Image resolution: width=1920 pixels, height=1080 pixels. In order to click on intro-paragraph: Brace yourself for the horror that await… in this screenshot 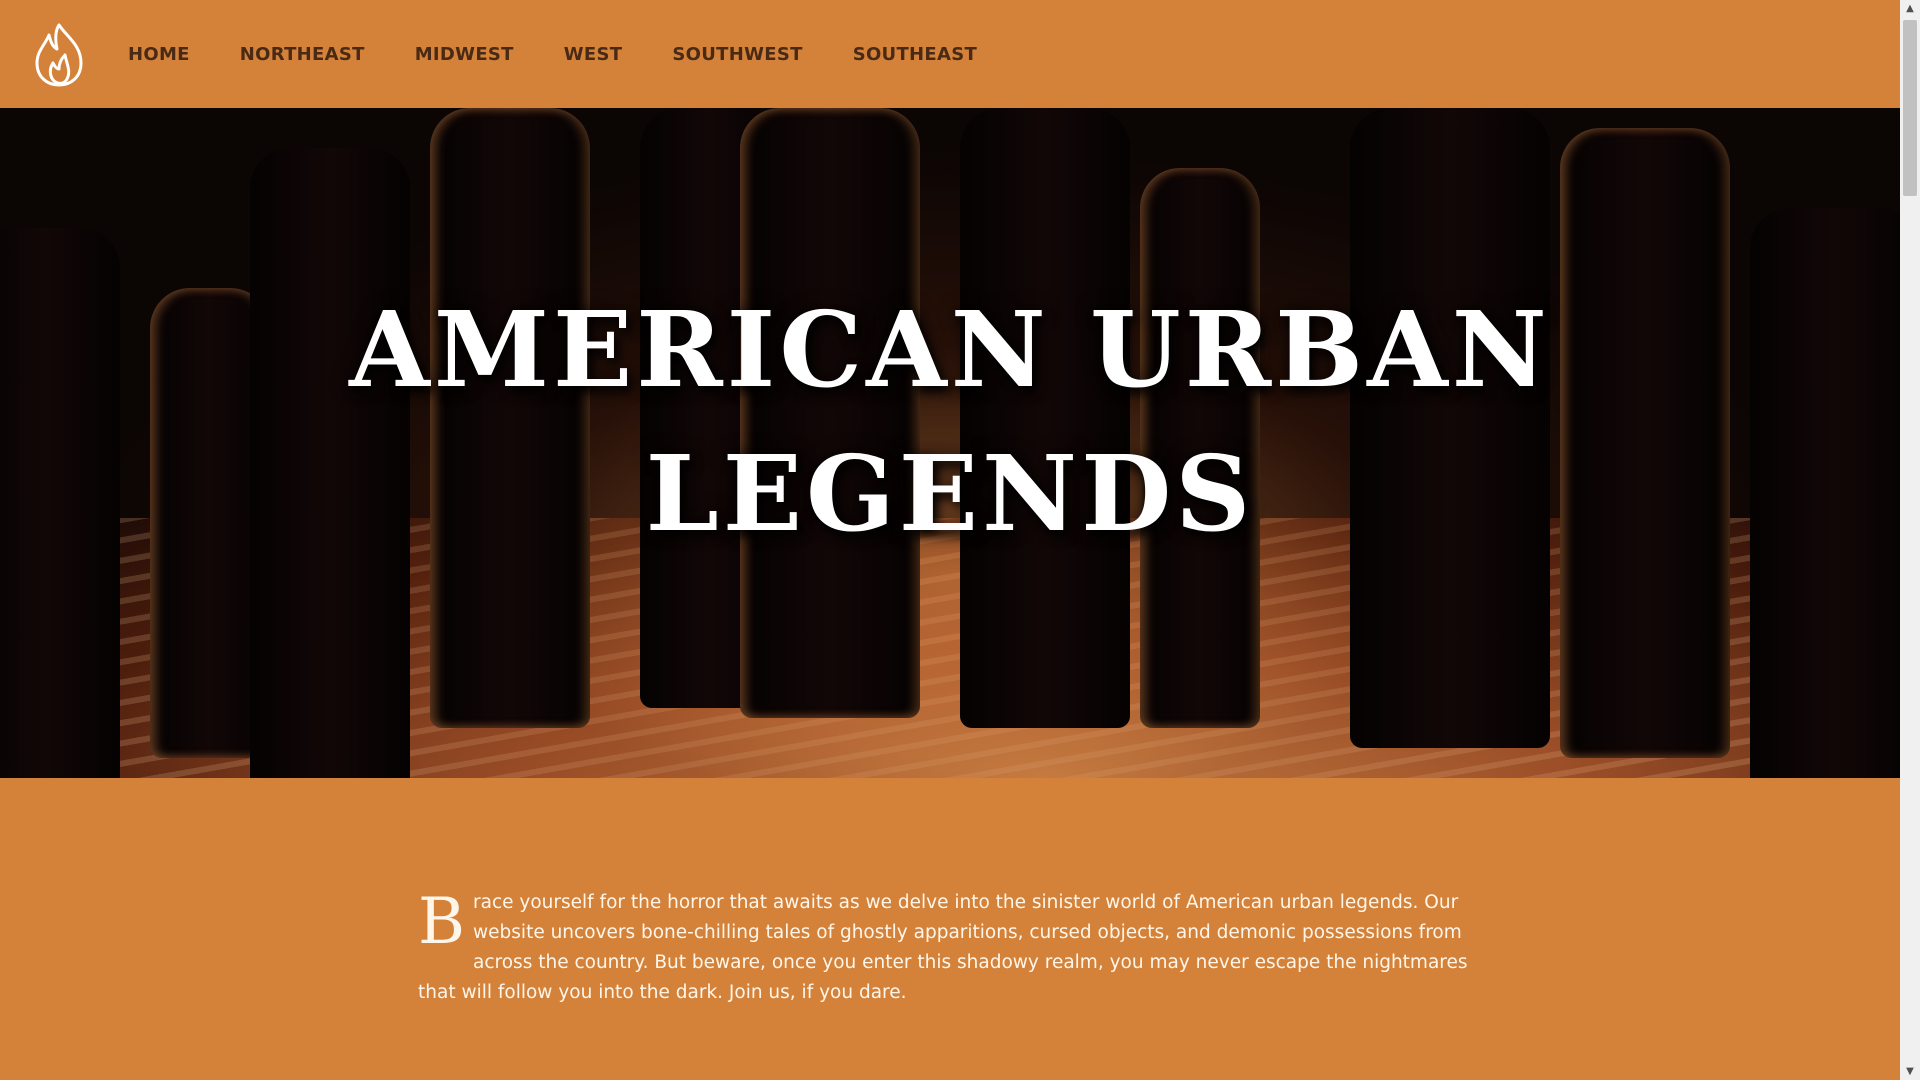, I will do `click(948, 948)`.